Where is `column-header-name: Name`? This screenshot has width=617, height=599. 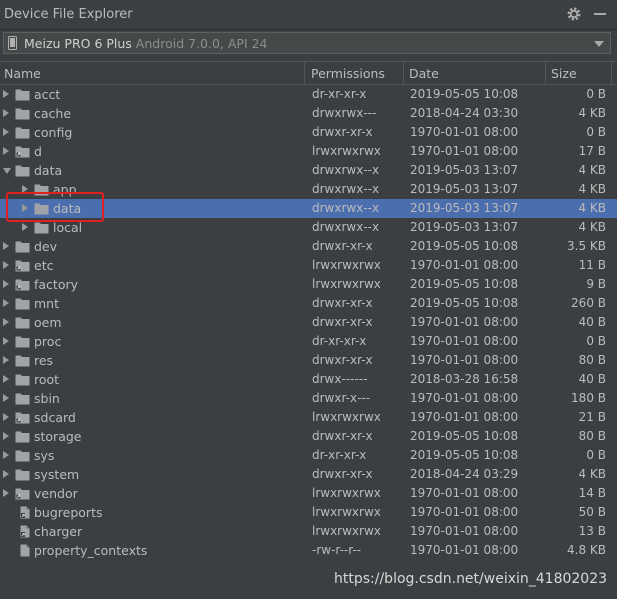
column-header-name: Name is located at coordinates (22, 73).